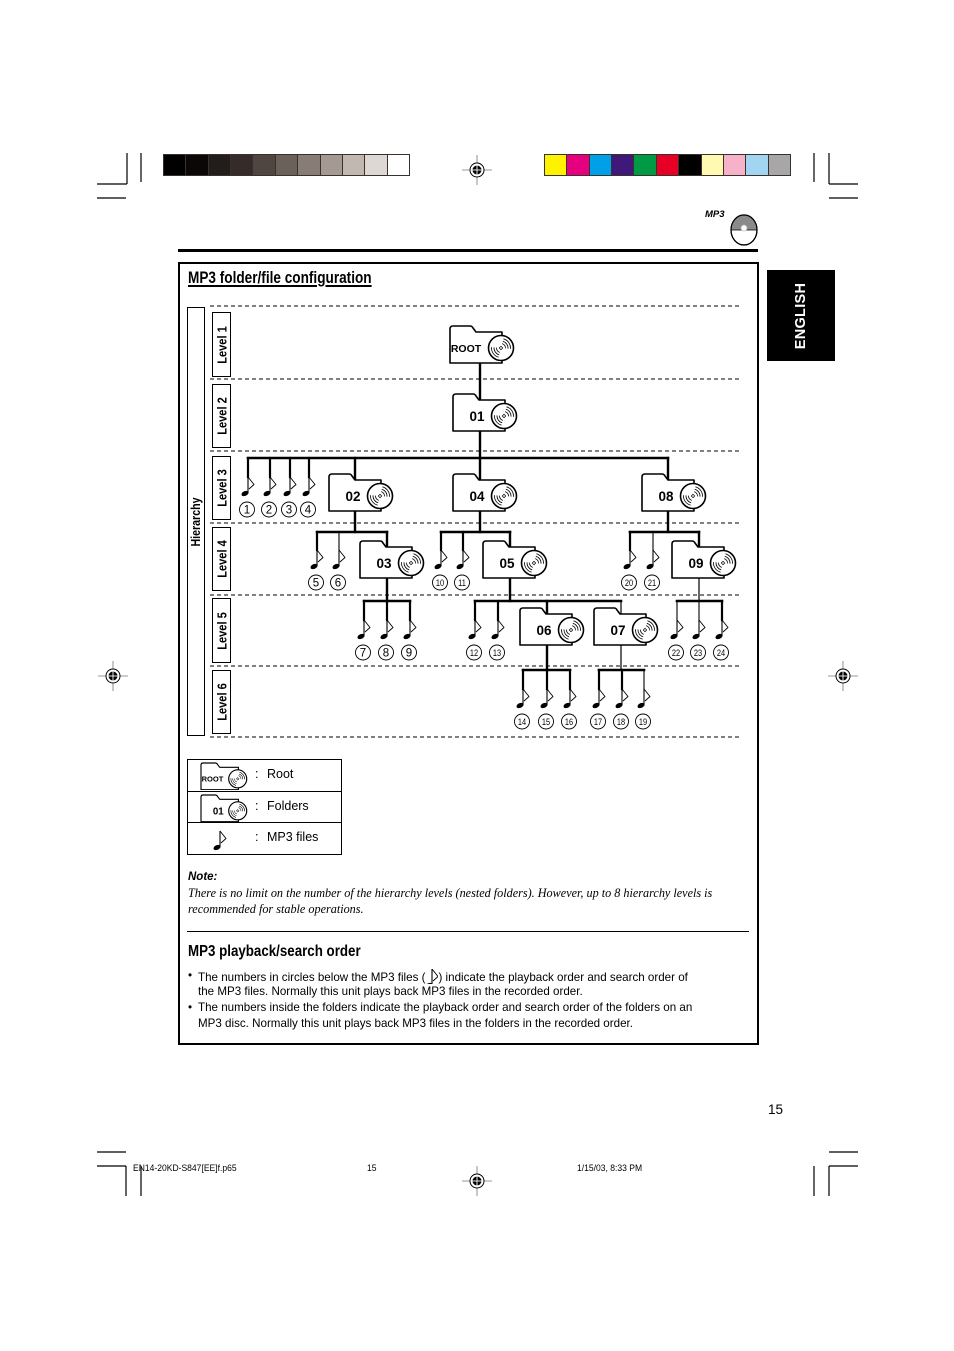 This screenshot has height=1351, width=954. Describe the element at coordinates (484, 603) in the screenshot. I see `file-nodes: 1 2 3 45 67 8 910 1112 1314 15 16 17 18 1920 2122 23 24` at that location.